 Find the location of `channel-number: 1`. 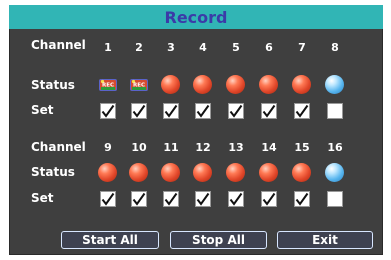

channel-number: 1 is located at coordinates (108, 47).